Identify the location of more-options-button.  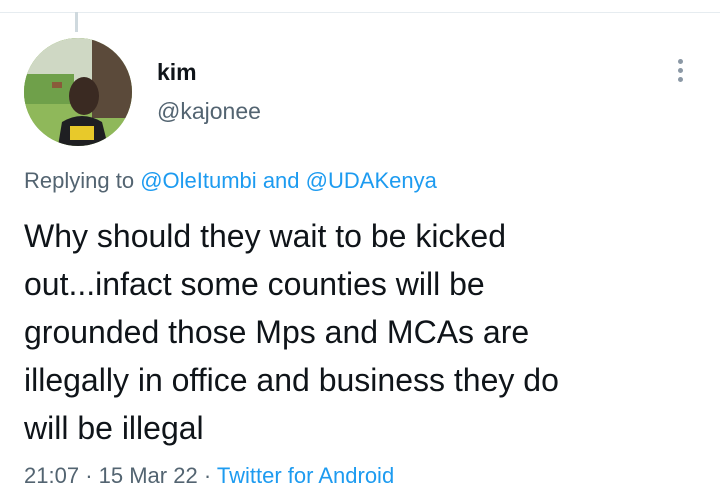
(680, 70).